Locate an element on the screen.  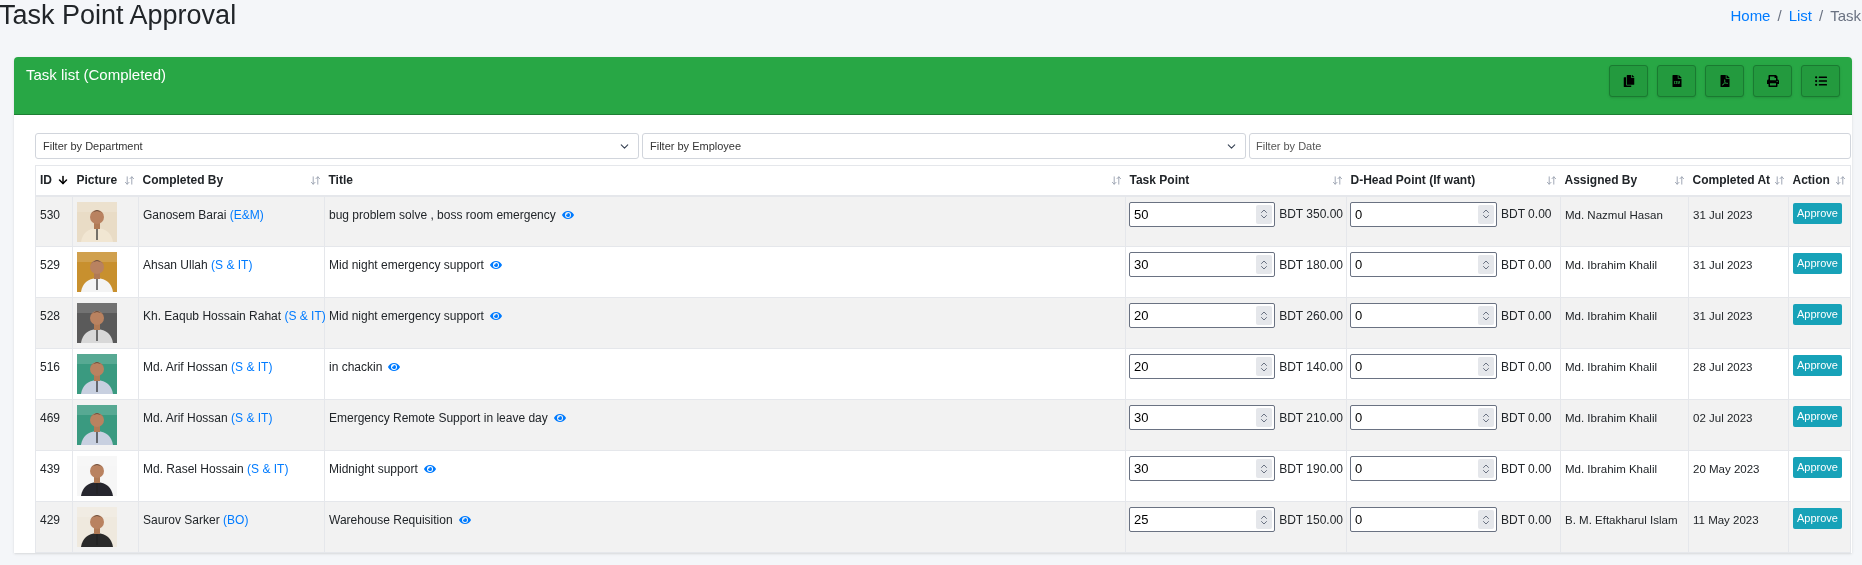
column-header: ID is located at coordinates (46, 180).